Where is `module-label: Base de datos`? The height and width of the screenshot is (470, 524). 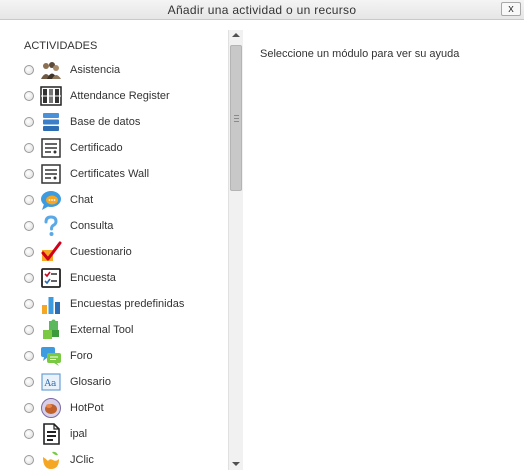
module-label: Base de datos is located at coordinates (105, 122).